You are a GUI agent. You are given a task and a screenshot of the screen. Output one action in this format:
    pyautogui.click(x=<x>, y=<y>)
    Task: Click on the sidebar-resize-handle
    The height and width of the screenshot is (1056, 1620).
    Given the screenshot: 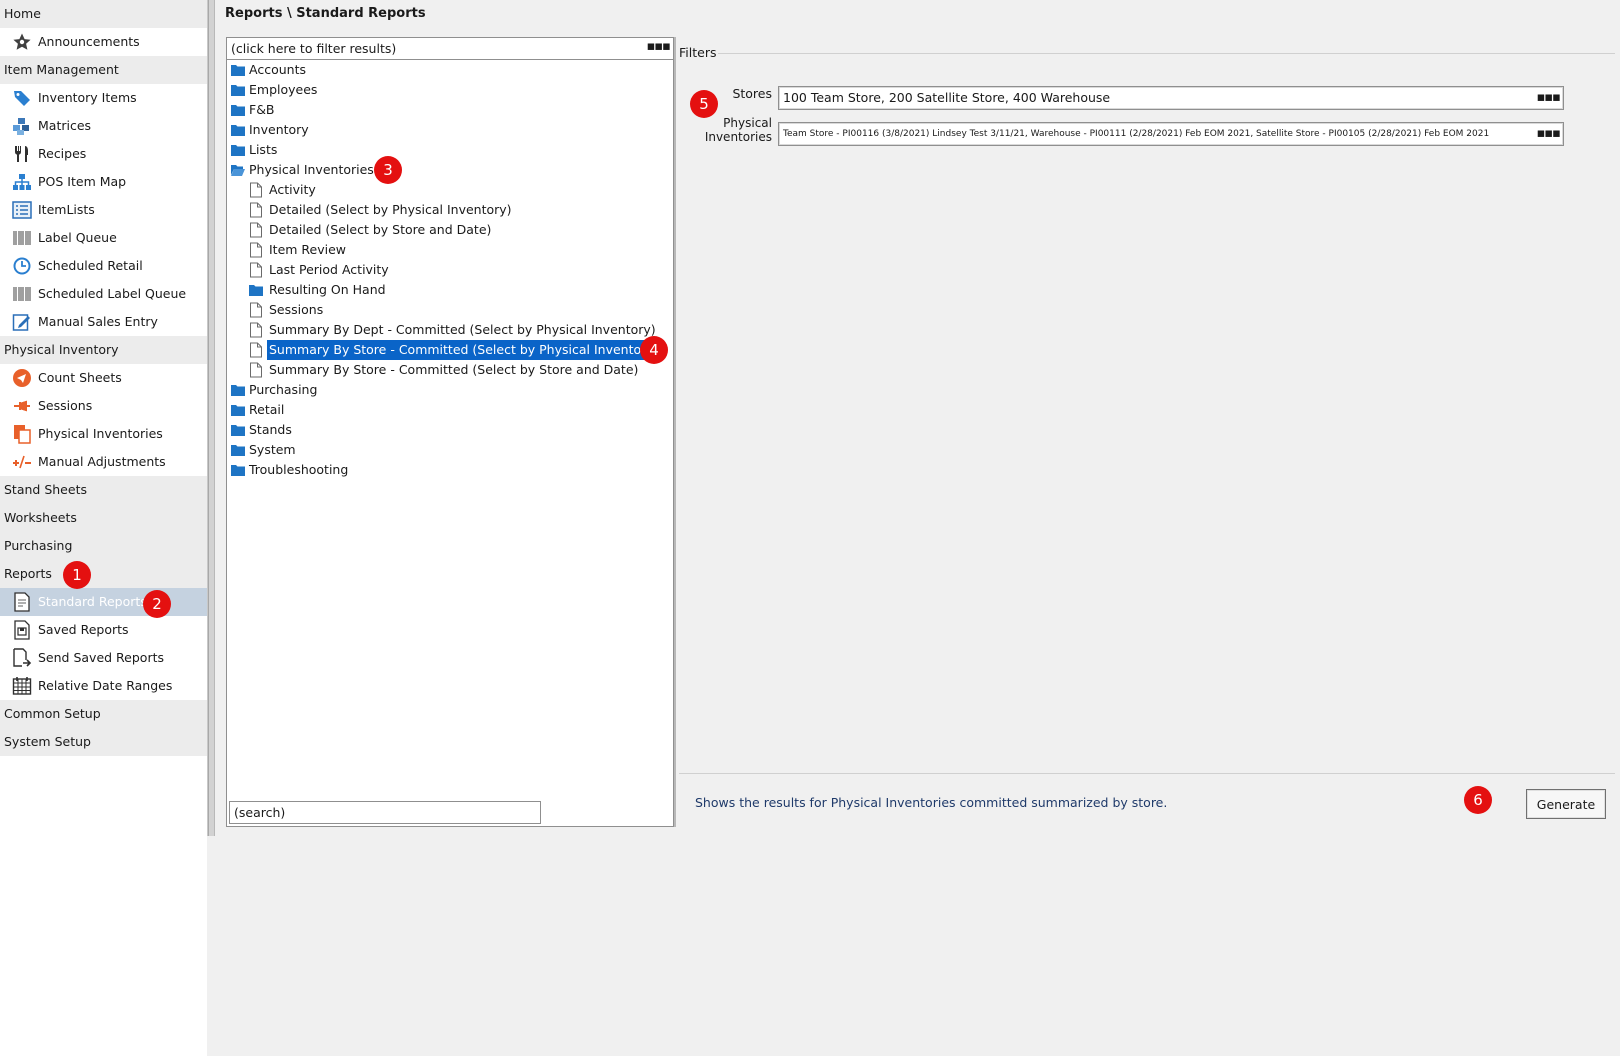 What is the action you would take?
    pyautogui.click(x=211, y=418)
    